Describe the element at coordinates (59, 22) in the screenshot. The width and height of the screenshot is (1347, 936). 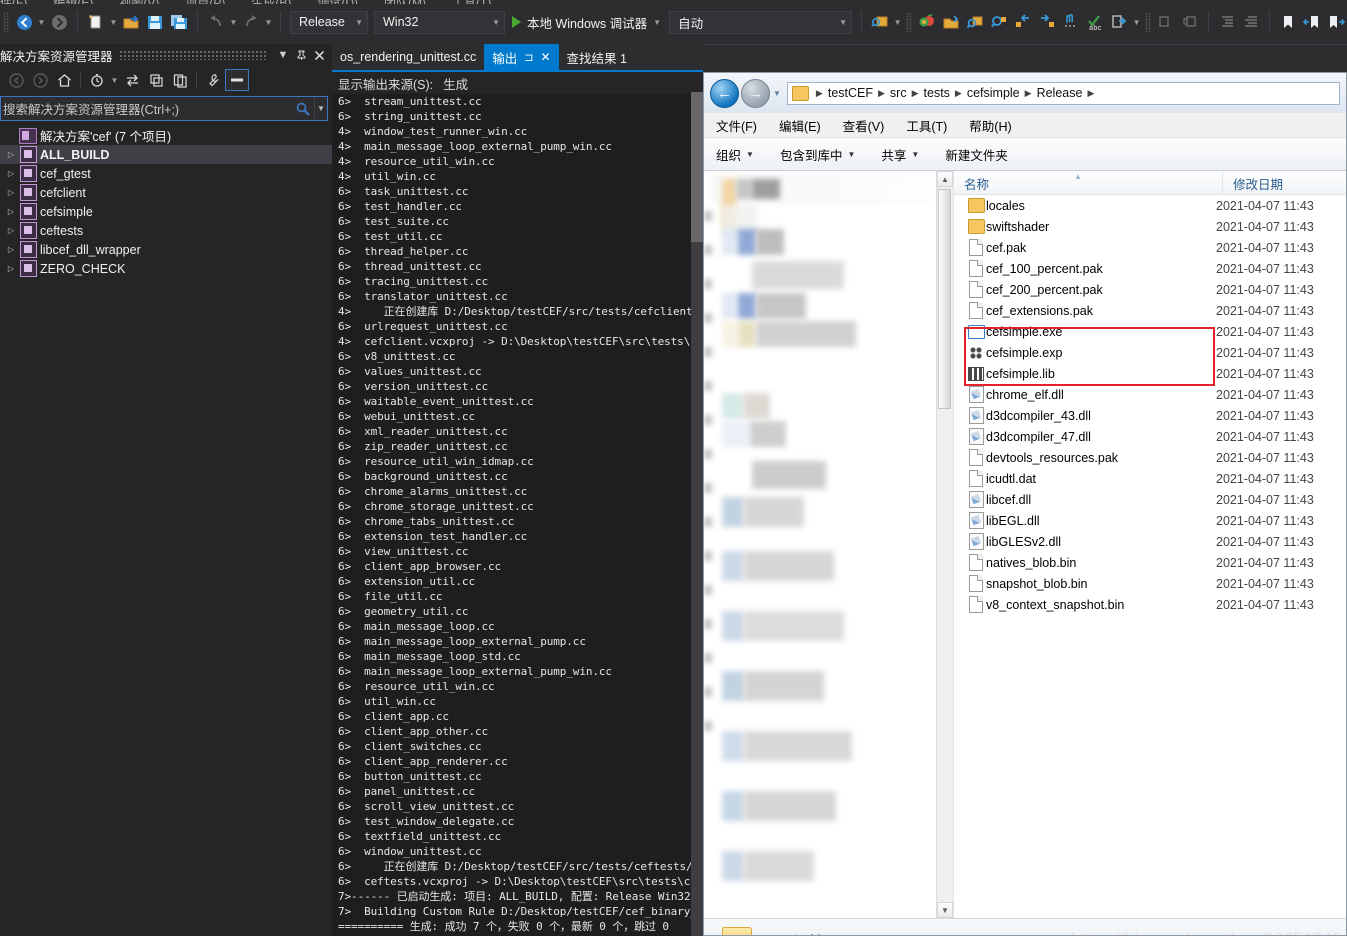
I see `navigate-forward-icon` at that location.